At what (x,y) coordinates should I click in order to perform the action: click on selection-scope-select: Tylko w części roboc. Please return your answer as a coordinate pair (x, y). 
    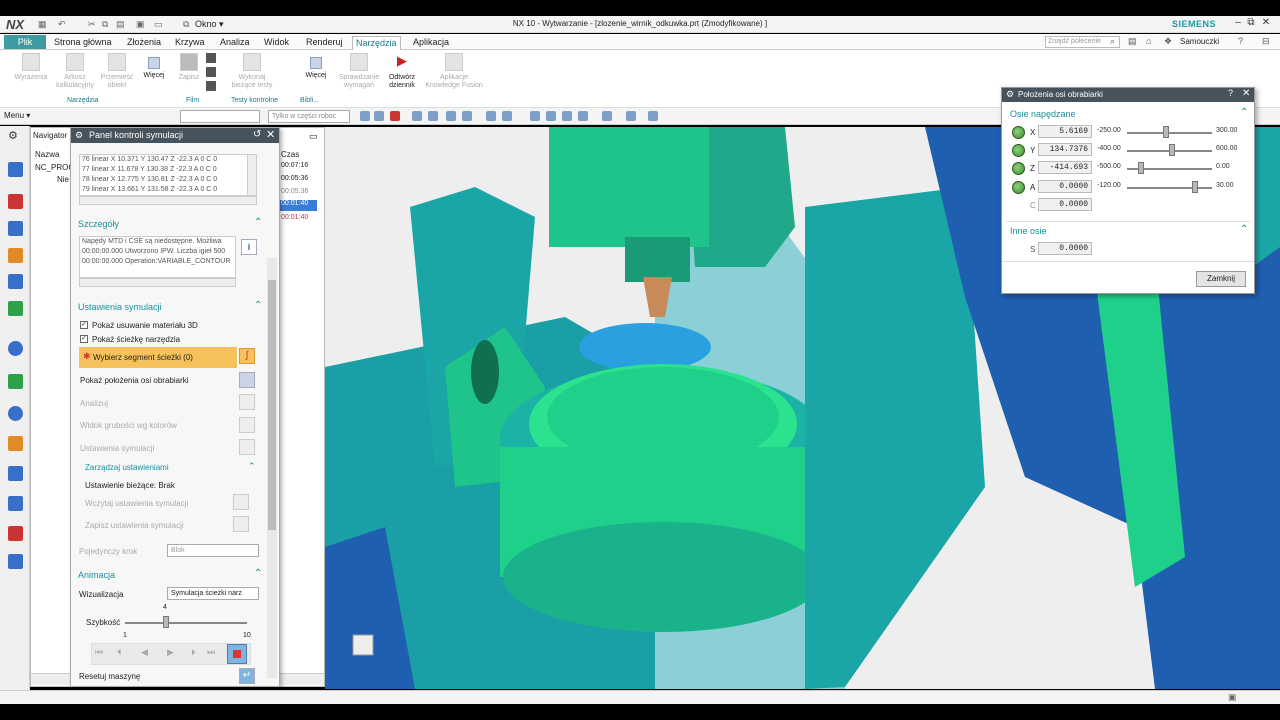
    Looking at the image, I should click on (309, 116).